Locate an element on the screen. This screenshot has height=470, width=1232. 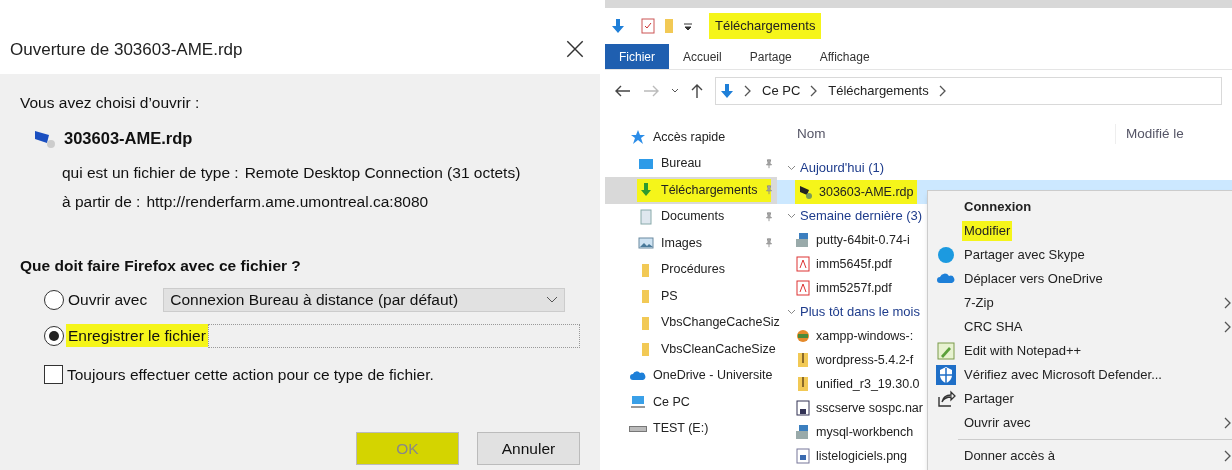
nav-text: Documents is located at coordinates (693, 217).